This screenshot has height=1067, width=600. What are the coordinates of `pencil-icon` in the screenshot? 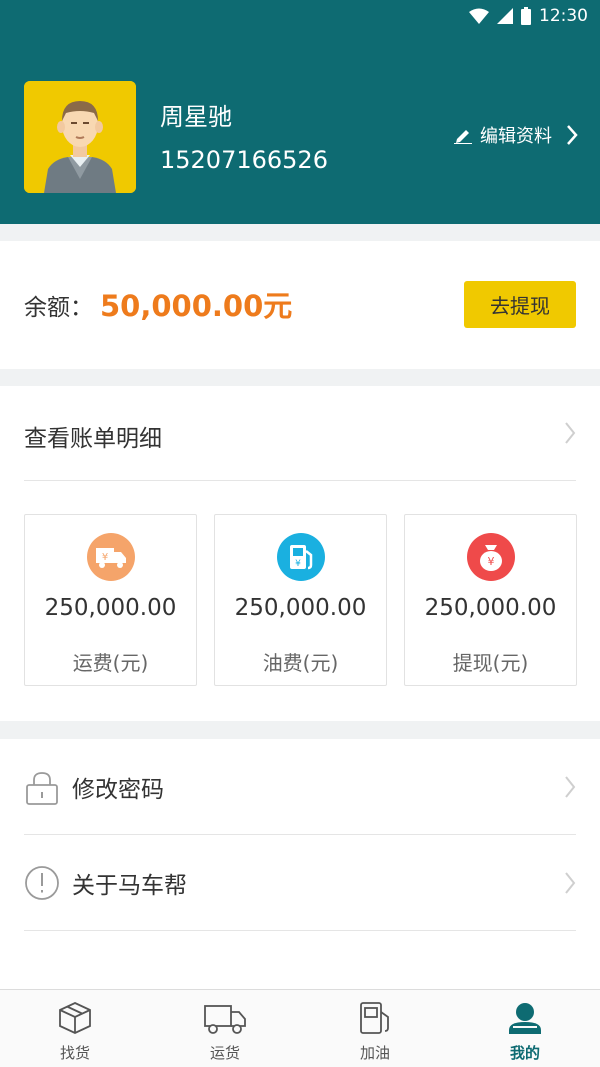 It's located at (463, 137).